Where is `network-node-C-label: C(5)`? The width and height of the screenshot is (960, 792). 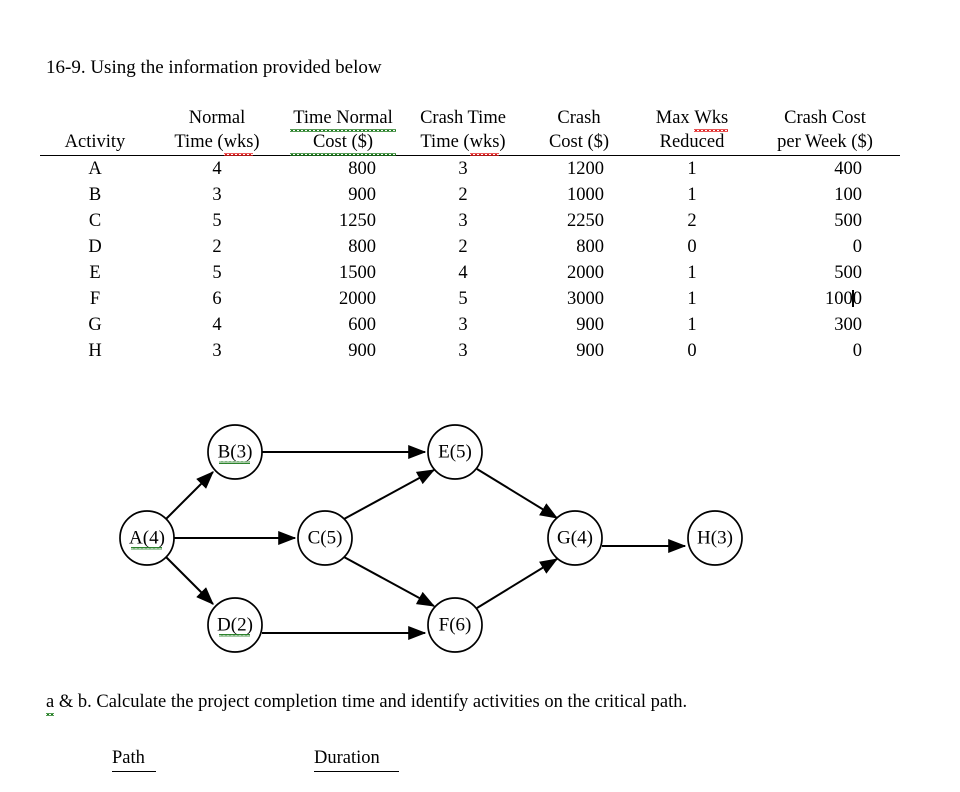 network-node-C-label: C(5) is located at coordinates (325, 537).